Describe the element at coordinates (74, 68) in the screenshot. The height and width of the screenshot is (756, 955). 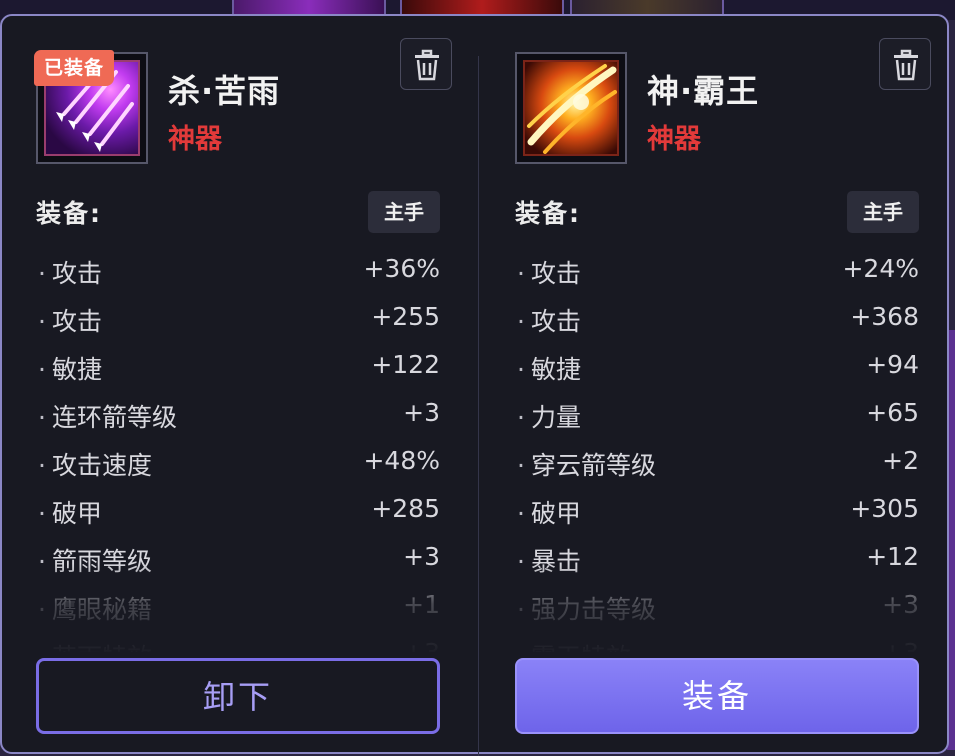
I see `equipped-badge: 已装备` at that location.